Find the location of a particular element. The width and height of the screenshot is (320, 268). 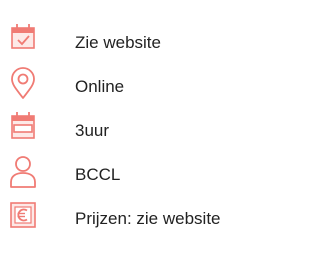

info-label-organizer: BCCL is located at coordinates (98, 174).